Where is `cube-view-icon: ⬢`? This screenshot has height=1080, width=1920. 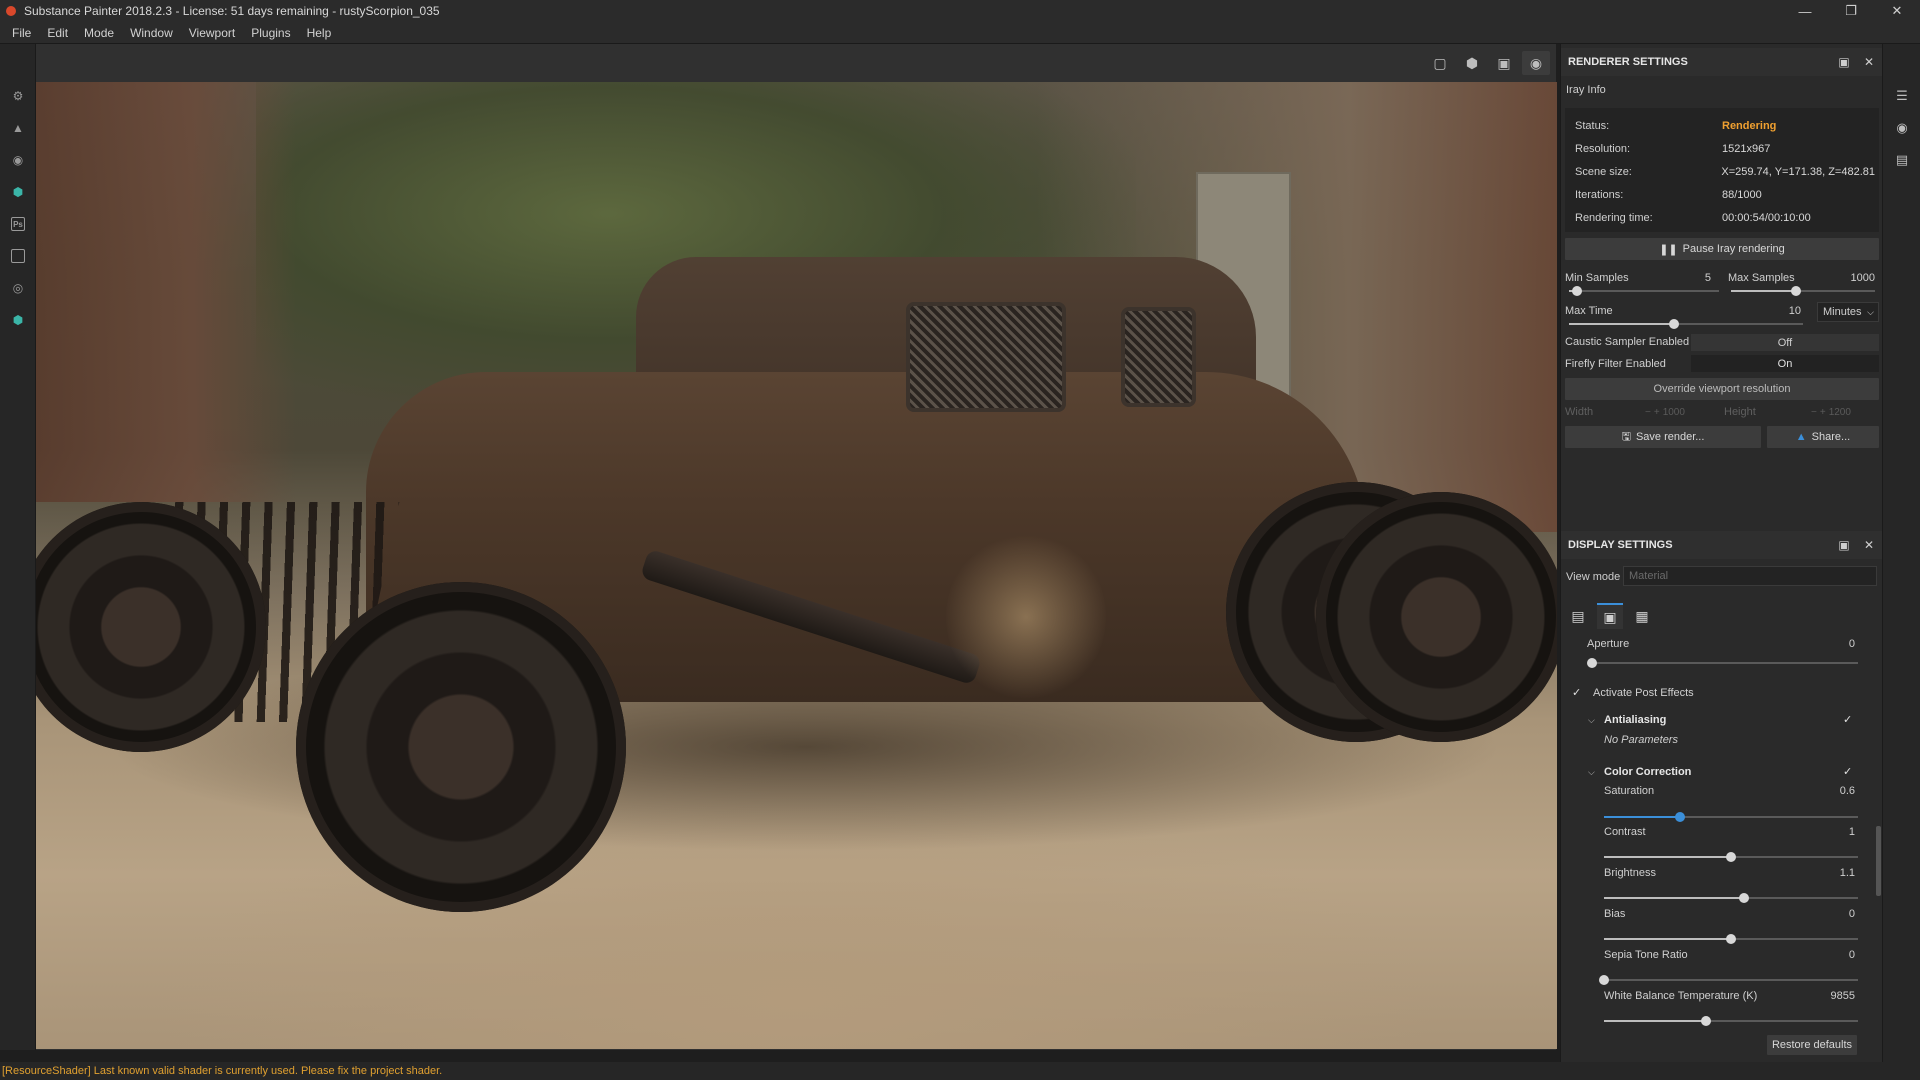 cube-view-icon: ⬢ is located at coordinates (1472, 63).